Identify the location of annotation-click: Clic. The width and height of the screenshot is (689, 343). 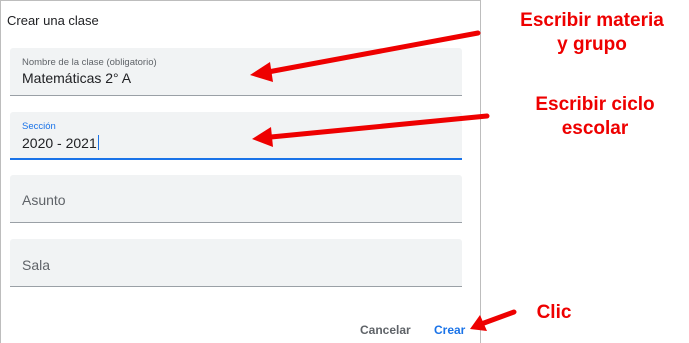
(554, 313).